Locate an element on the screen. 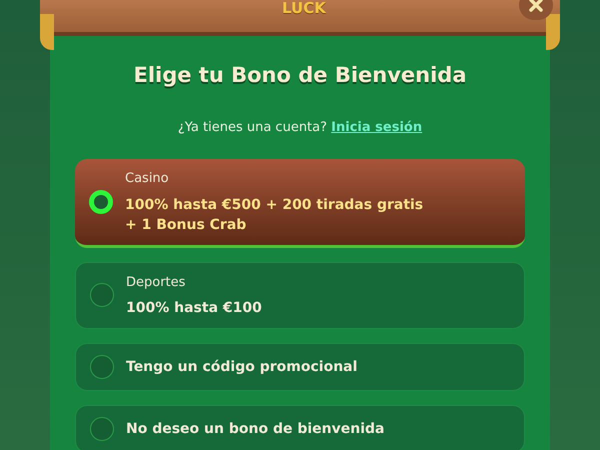  option-description: 100% hasta €500 + 200 tiradas gratis + 1 Bonus Crab is located at coordinates (274, 215).